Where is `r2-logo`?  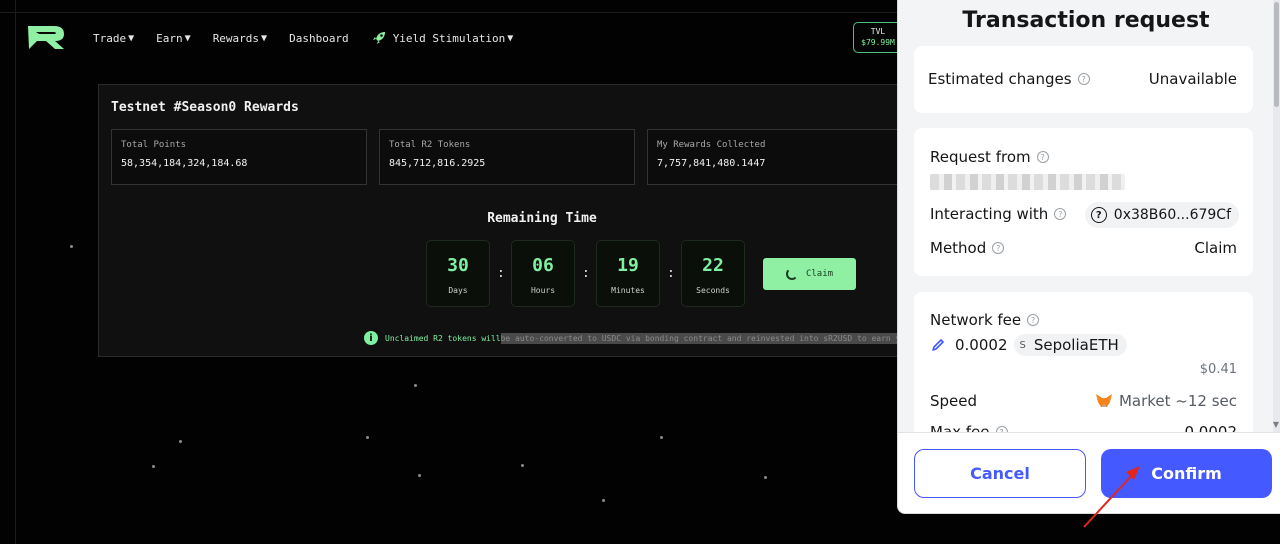
r2-logo is located at coordinates (46, 37).